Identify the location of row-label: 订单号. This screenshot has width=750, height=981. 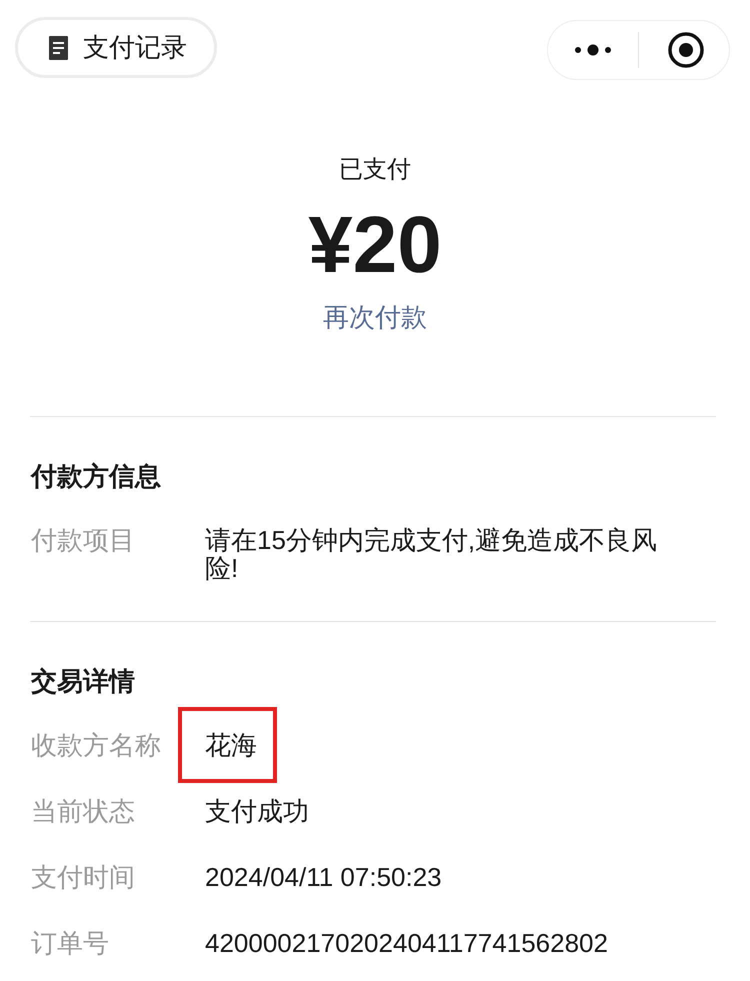
(70, 943).